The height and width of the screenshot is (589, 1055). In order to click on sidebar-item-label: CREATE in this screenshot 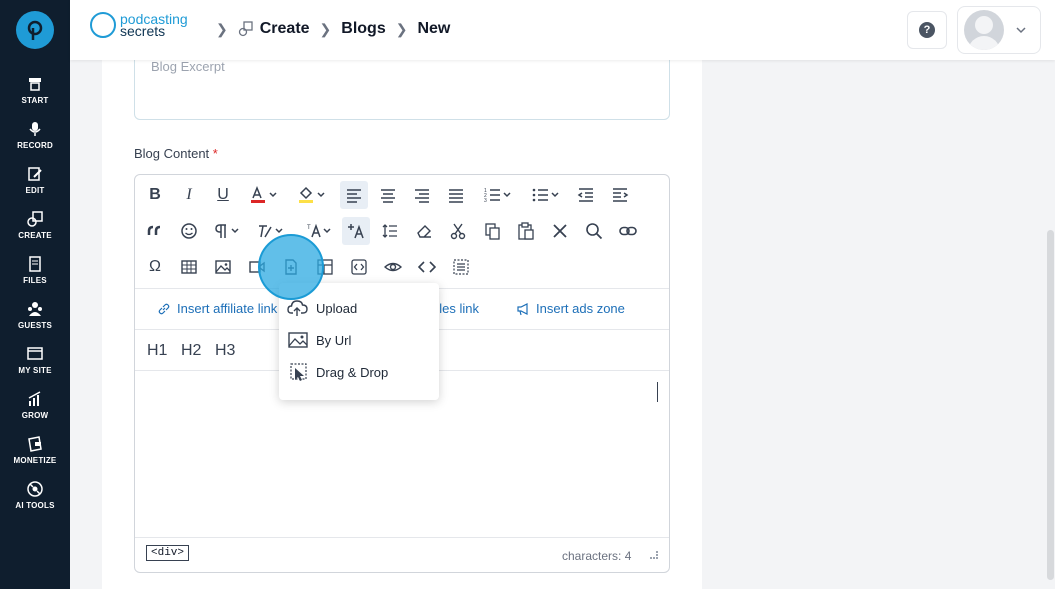, I will do `click(35, 235)`.